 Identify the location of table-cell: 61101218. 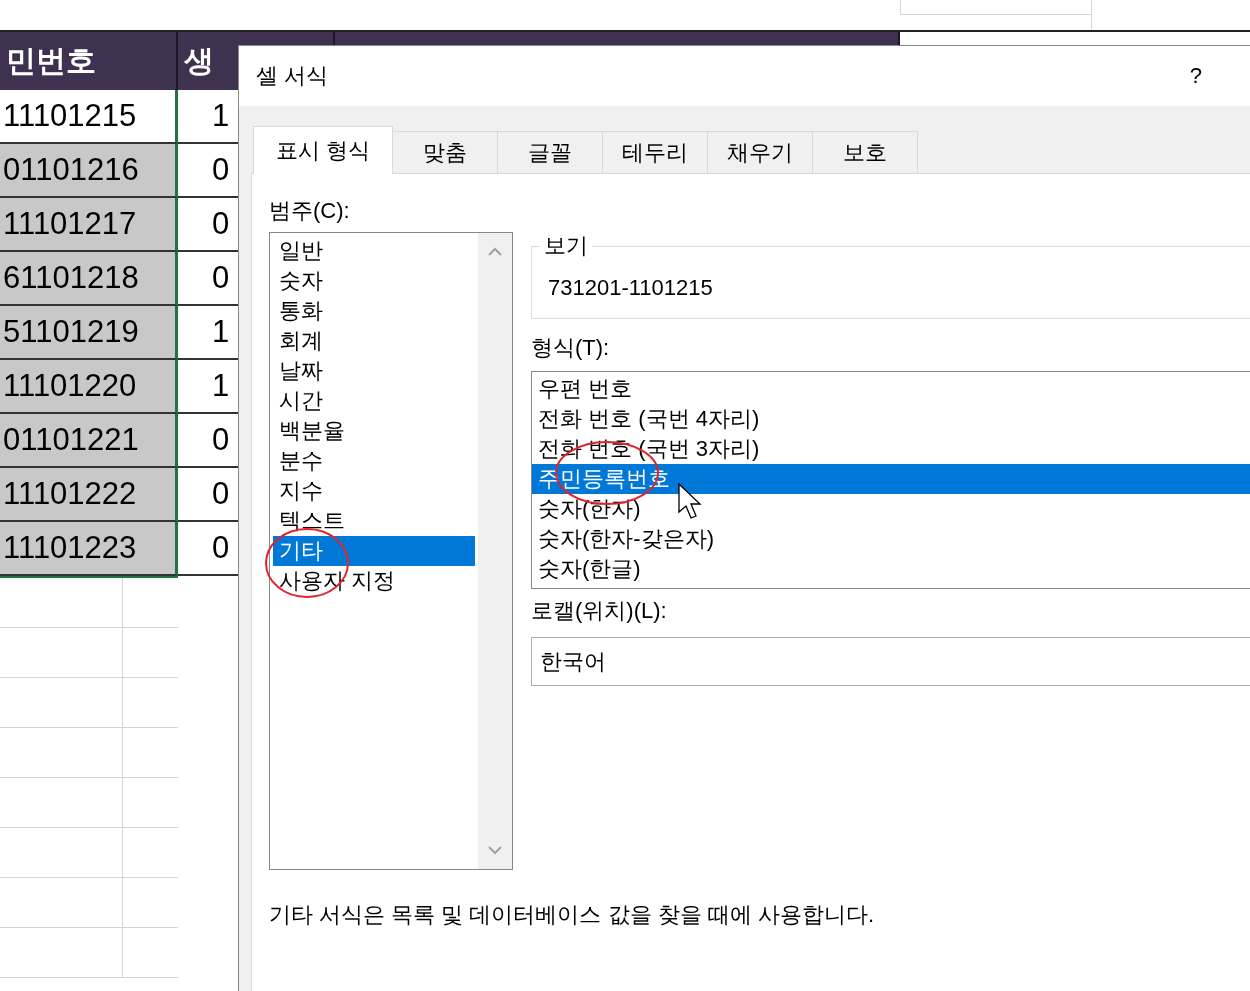
(89, 279).